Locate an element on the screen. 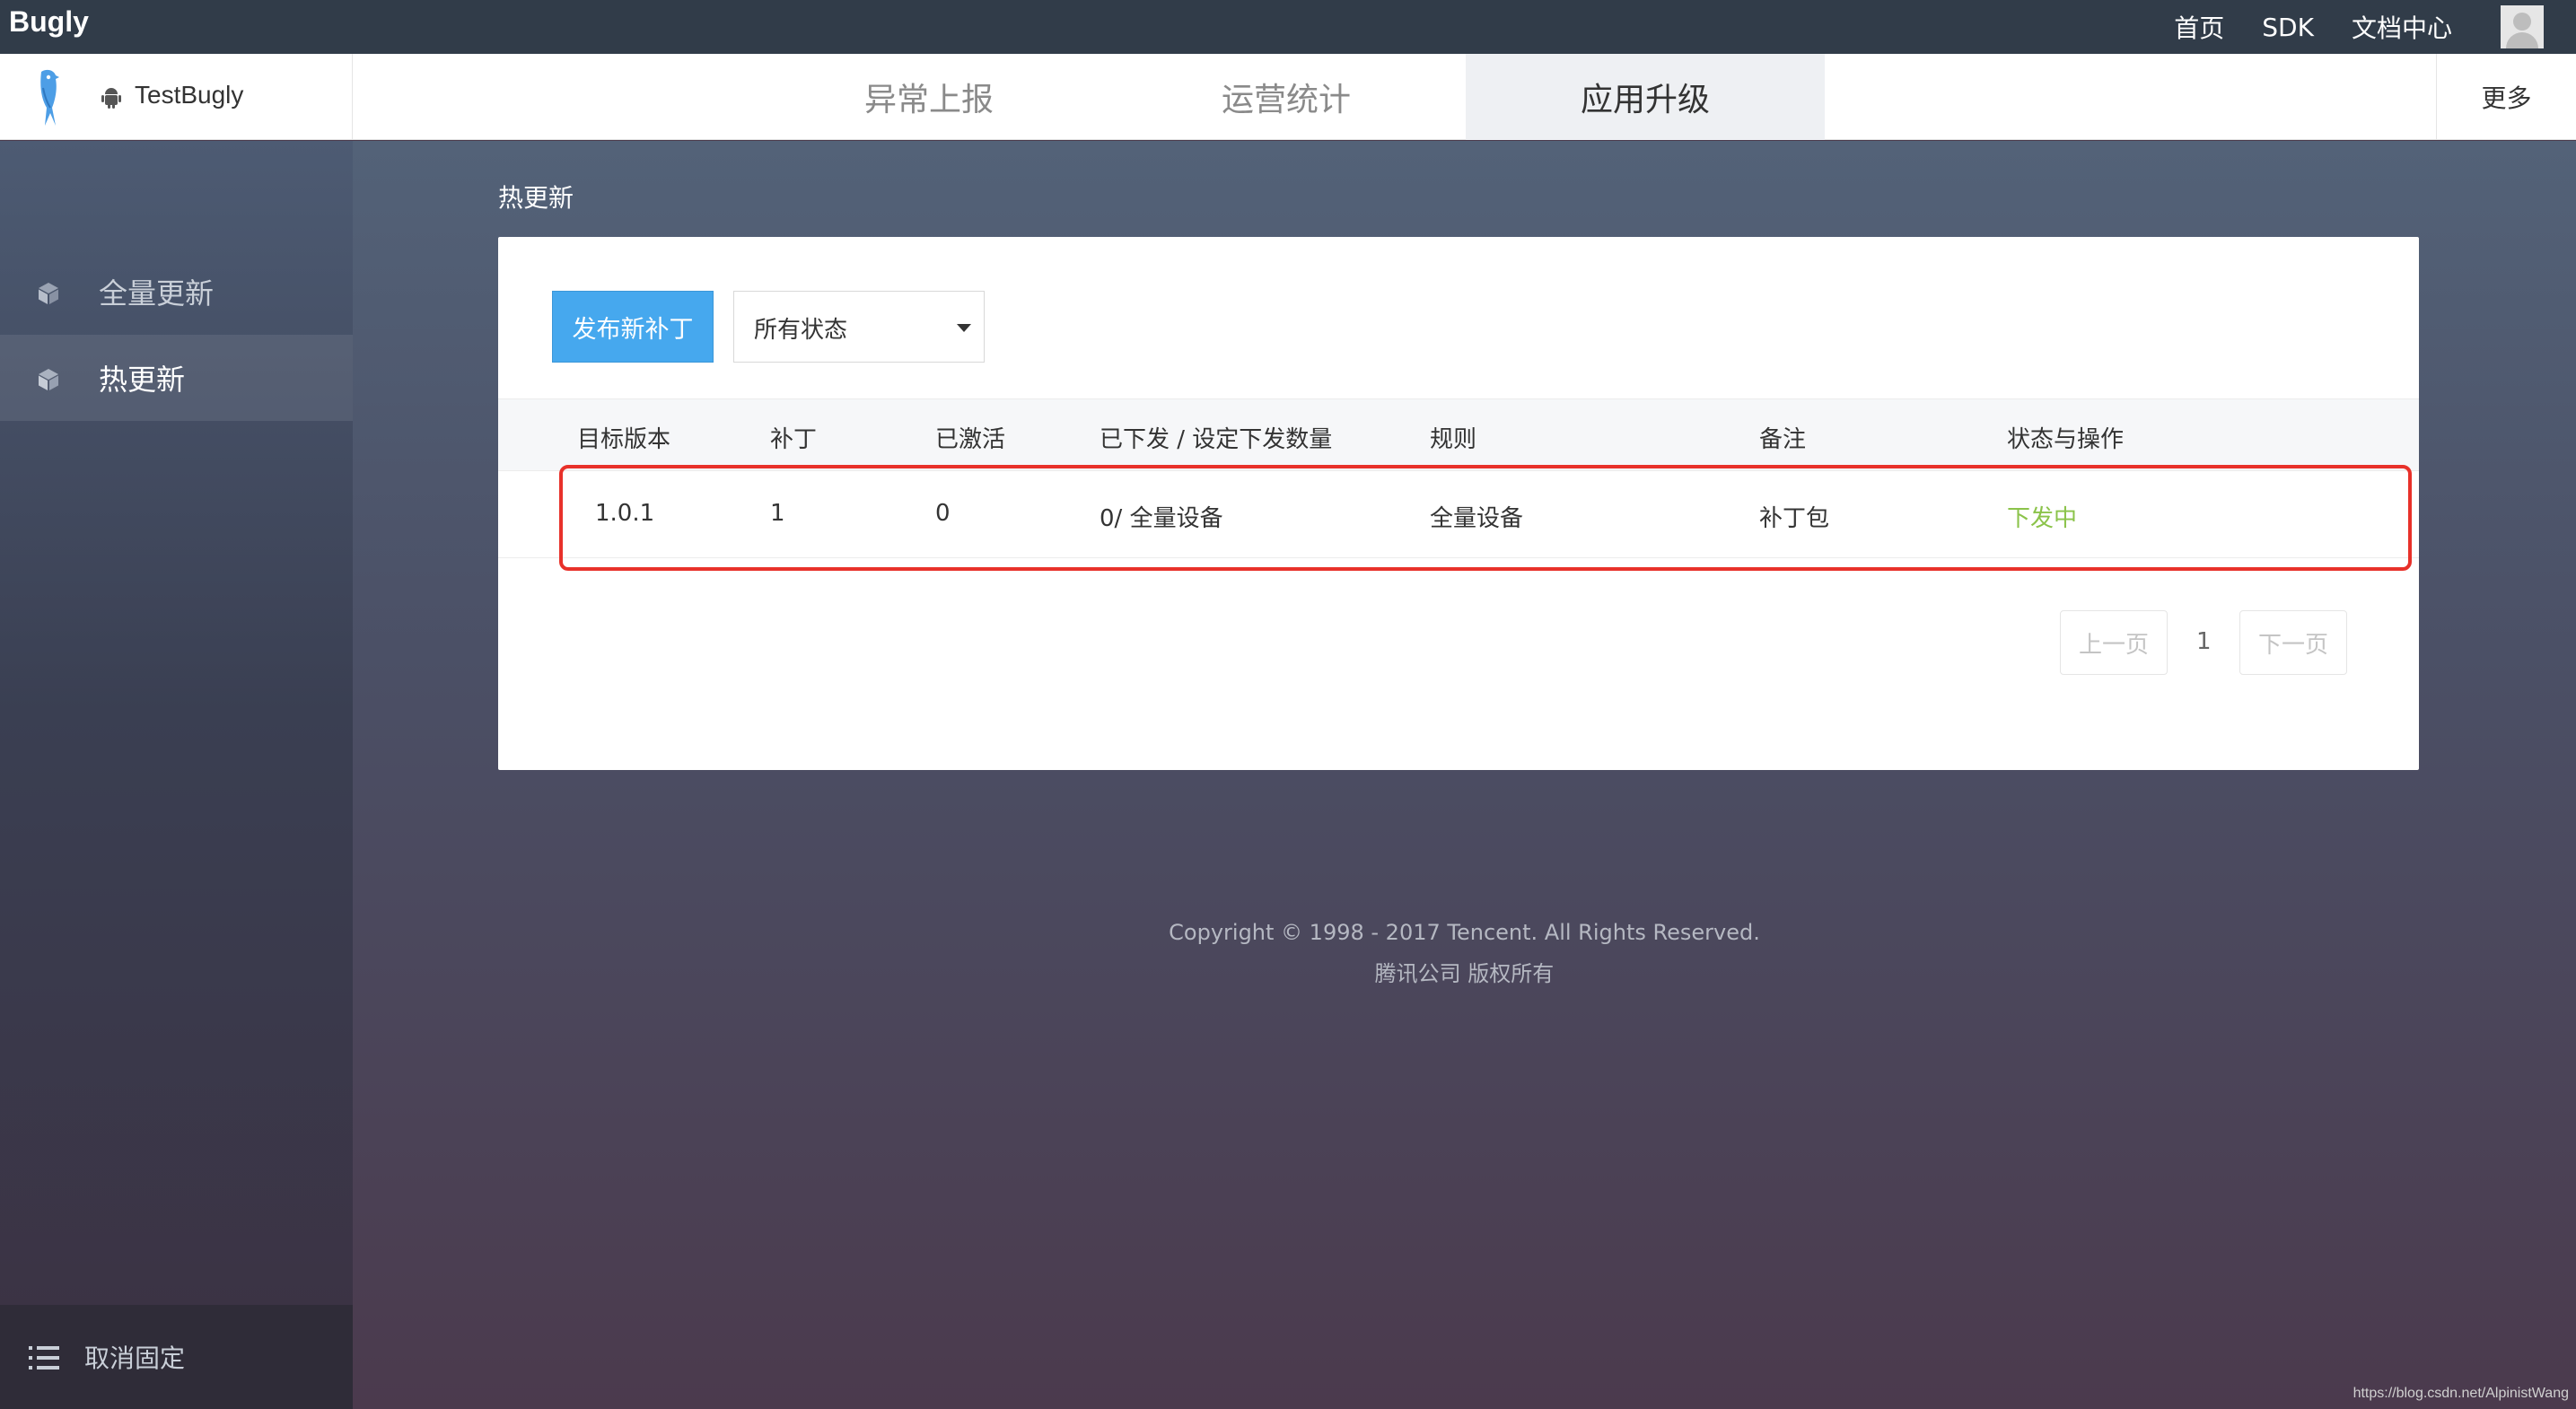  nav-home-link: 首页 is located at coordinates (2199, 27).